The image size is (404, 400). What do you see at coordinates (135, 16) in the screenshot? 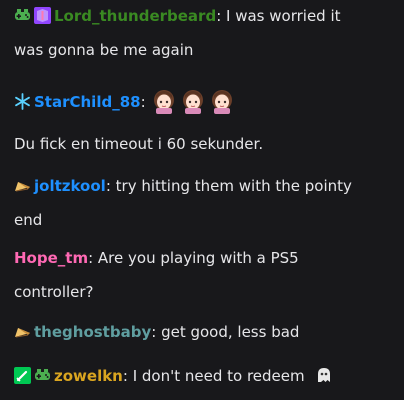
I see `chat-username: Lord_thunderbeard` at bounding box center [135, 16].